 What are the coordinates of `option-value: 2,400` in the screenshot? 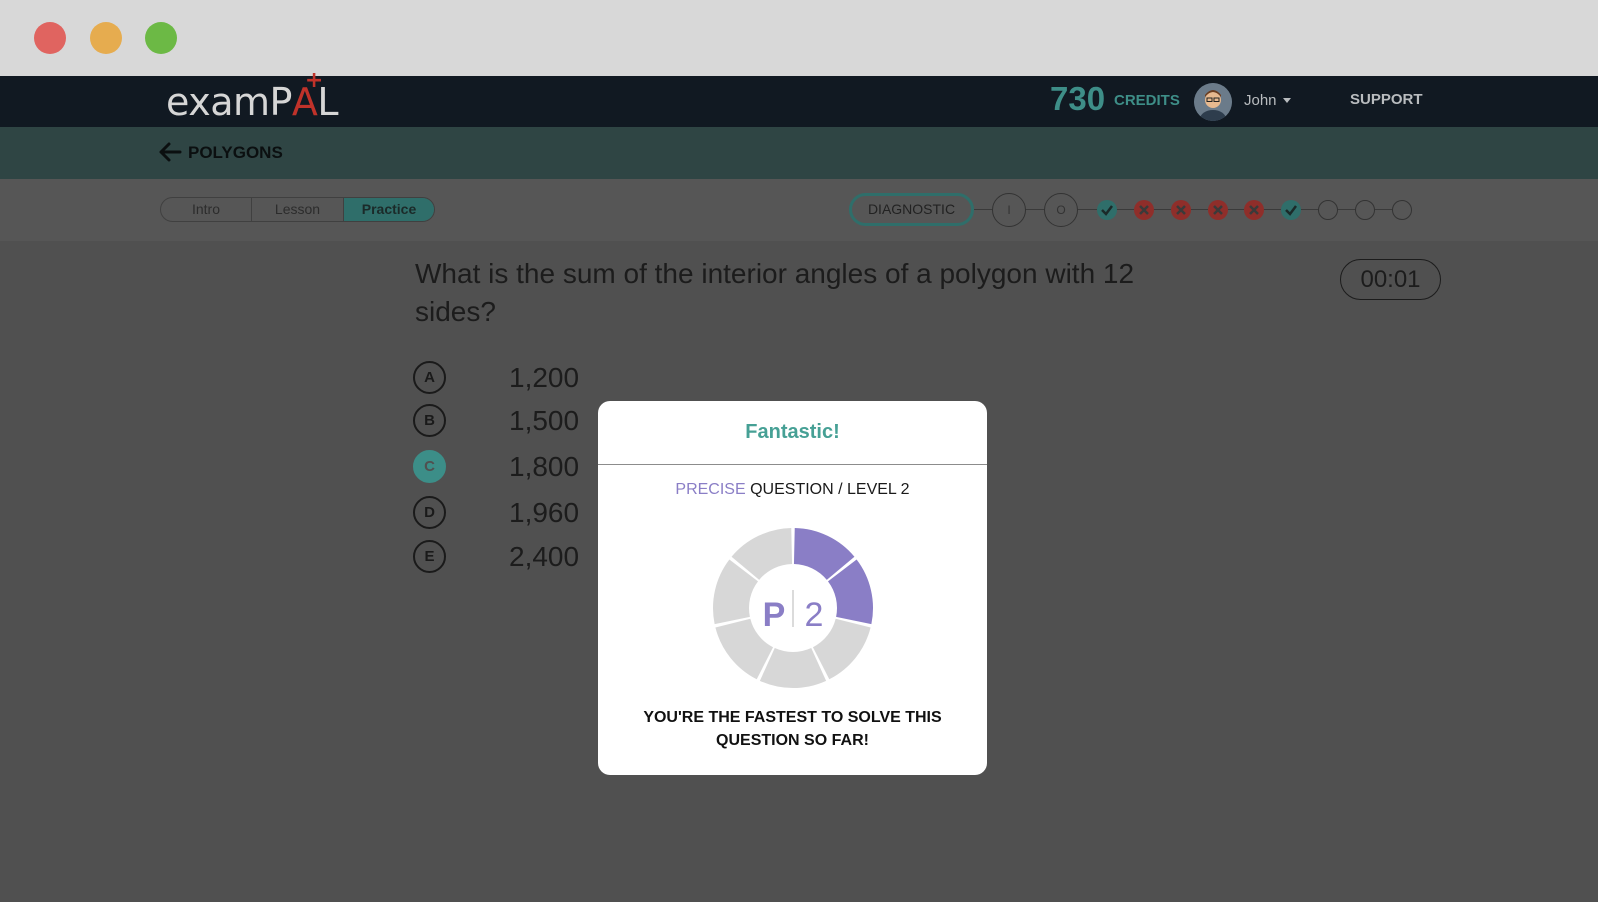 It's located at (544, 556).